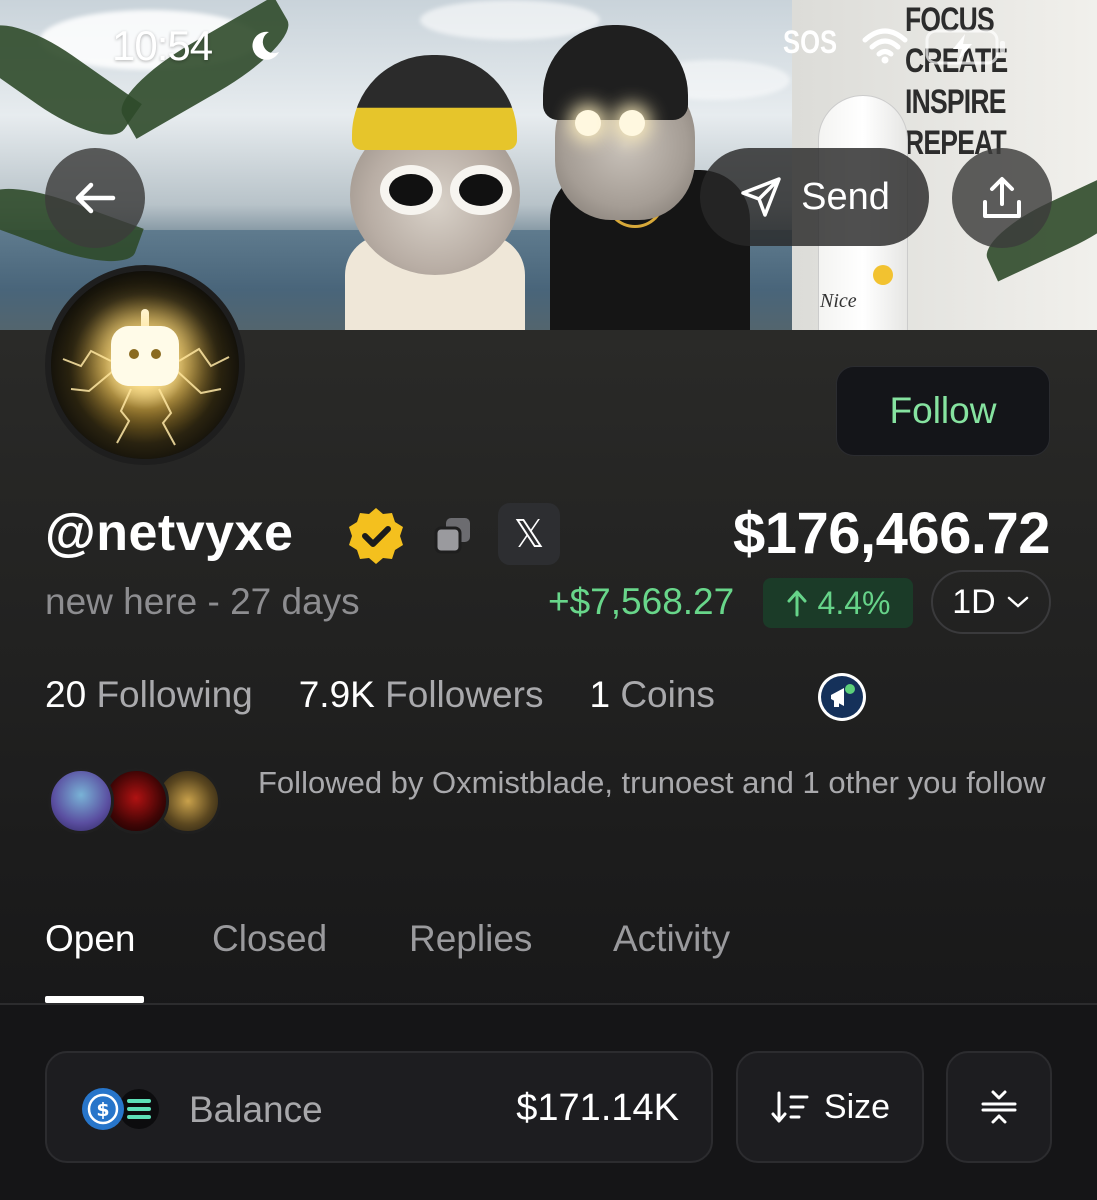 The height and width of the screenshot is (1200, 1097). I want to click on x-icon: 𝕏, so click(529, 534).